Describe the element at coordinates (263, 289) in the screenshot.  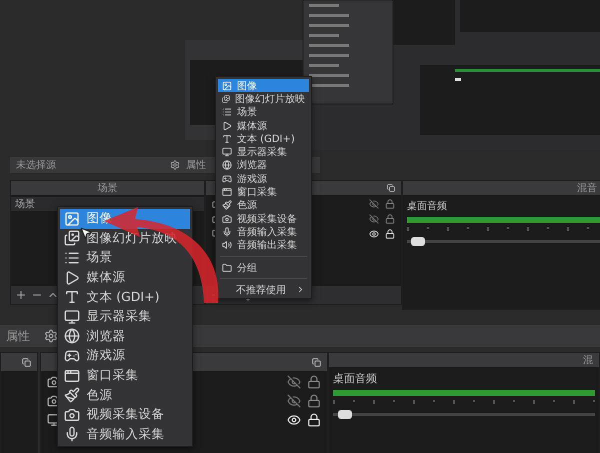
I see `menu-item: 不推荐使用` at that location.